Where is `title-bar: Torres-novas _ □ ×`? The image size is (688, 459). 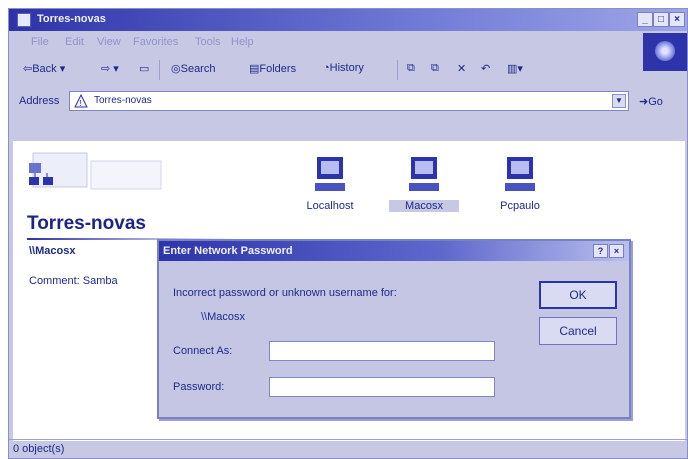 title-bar: Torres-novas _ □ × is located at coordinates (348, 20).